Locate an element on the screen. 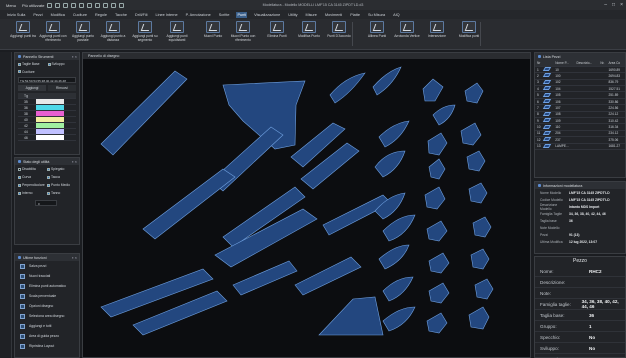 The height and width of the screenshot is (358, 626). tab-cuciture: Cuciture is located at coordinates (80, 15).